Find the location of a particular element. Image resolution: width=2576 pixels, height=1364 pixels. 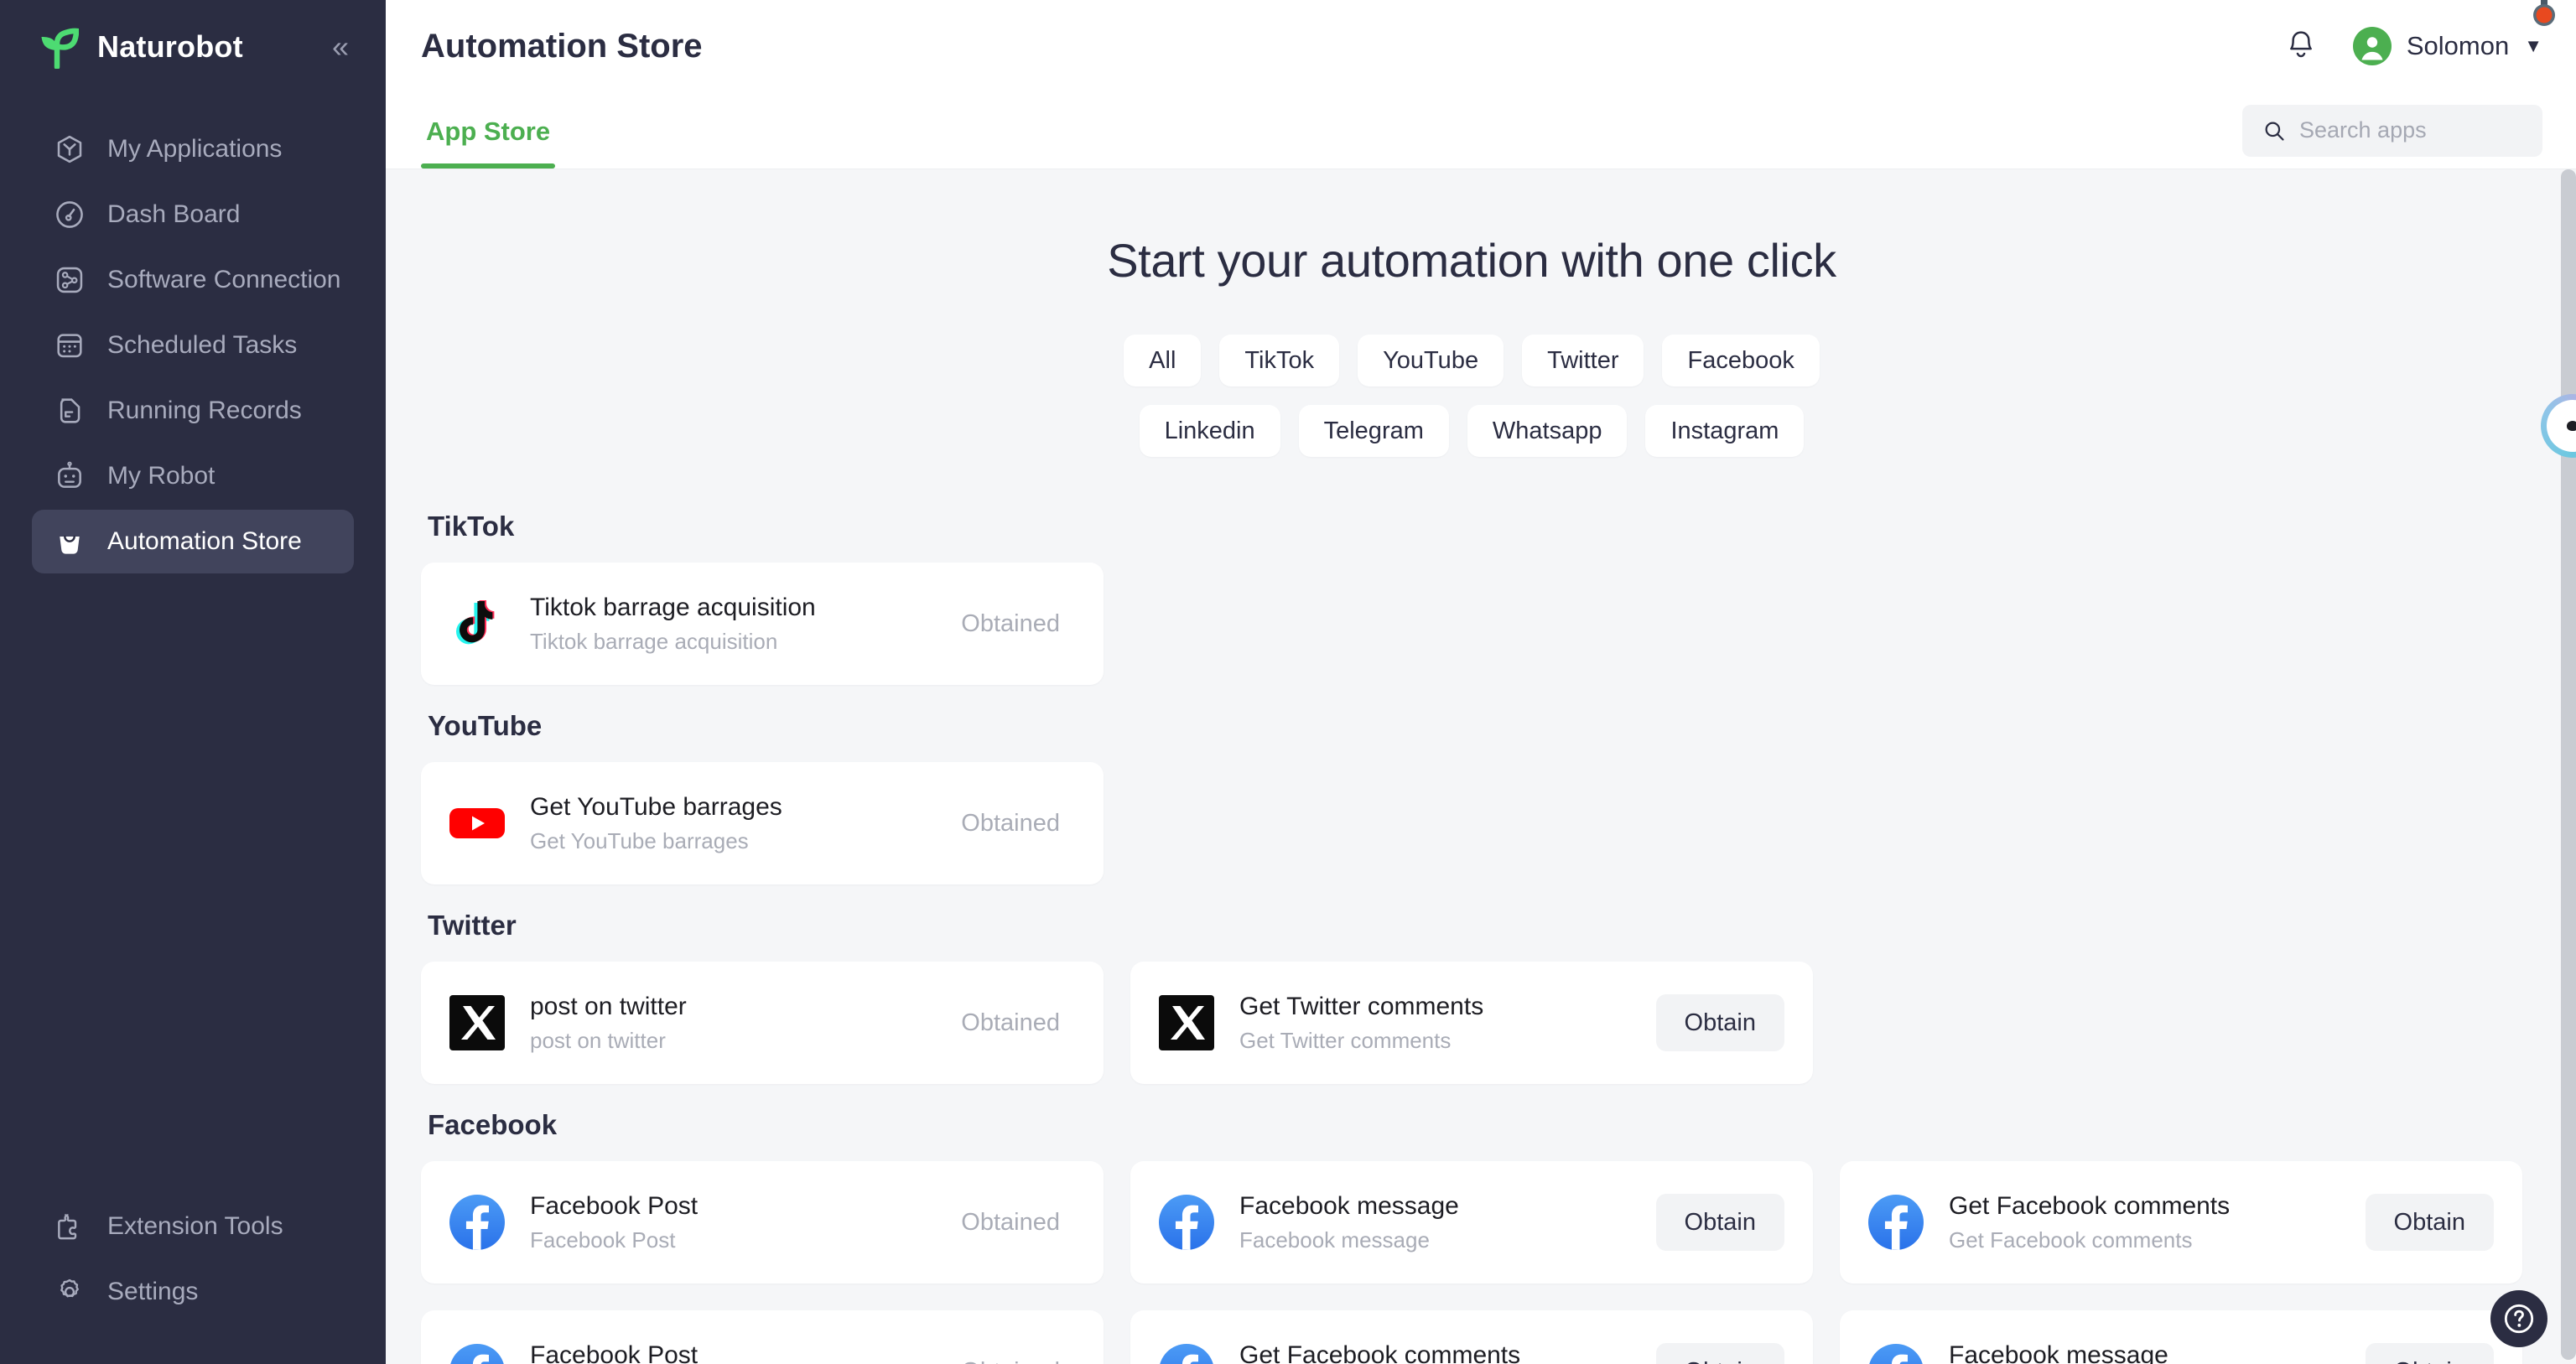

filter-chip-twitter: Twitter is located at coordinates (1583, 360).